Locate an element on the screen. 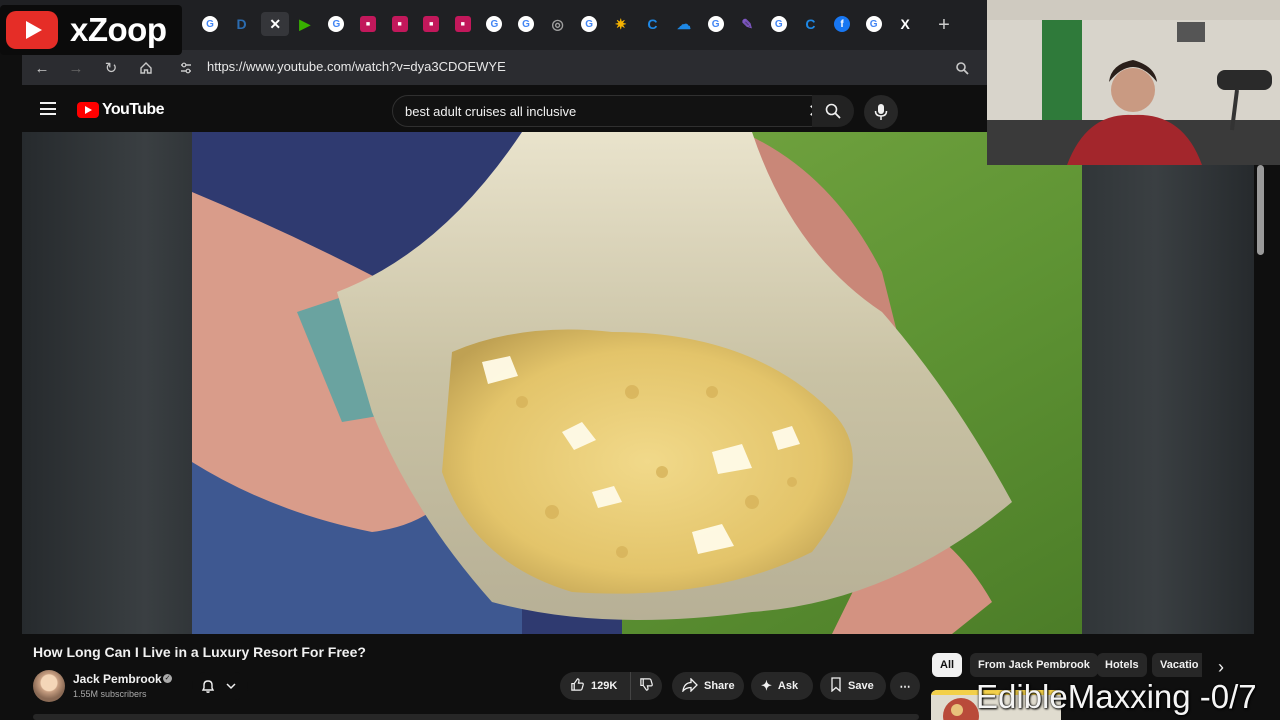 This screenshot has height=720, width=1280. chevron-right-icon: › is located at coordinates (1221, 667).